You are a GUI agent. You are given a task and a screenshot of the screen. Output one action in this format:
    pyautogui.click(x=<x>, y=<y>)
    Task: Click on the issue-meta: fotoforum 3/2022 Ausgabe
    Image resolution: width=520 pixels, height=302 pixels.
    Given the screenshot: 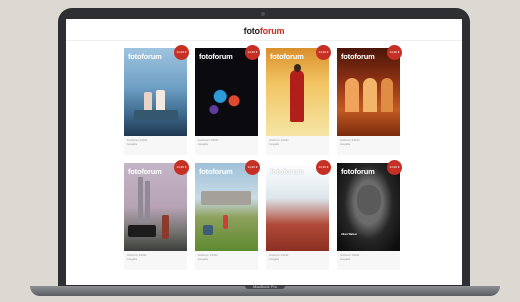 What is the action you would take?
    pyautogui.click(x=350, y=143)
    